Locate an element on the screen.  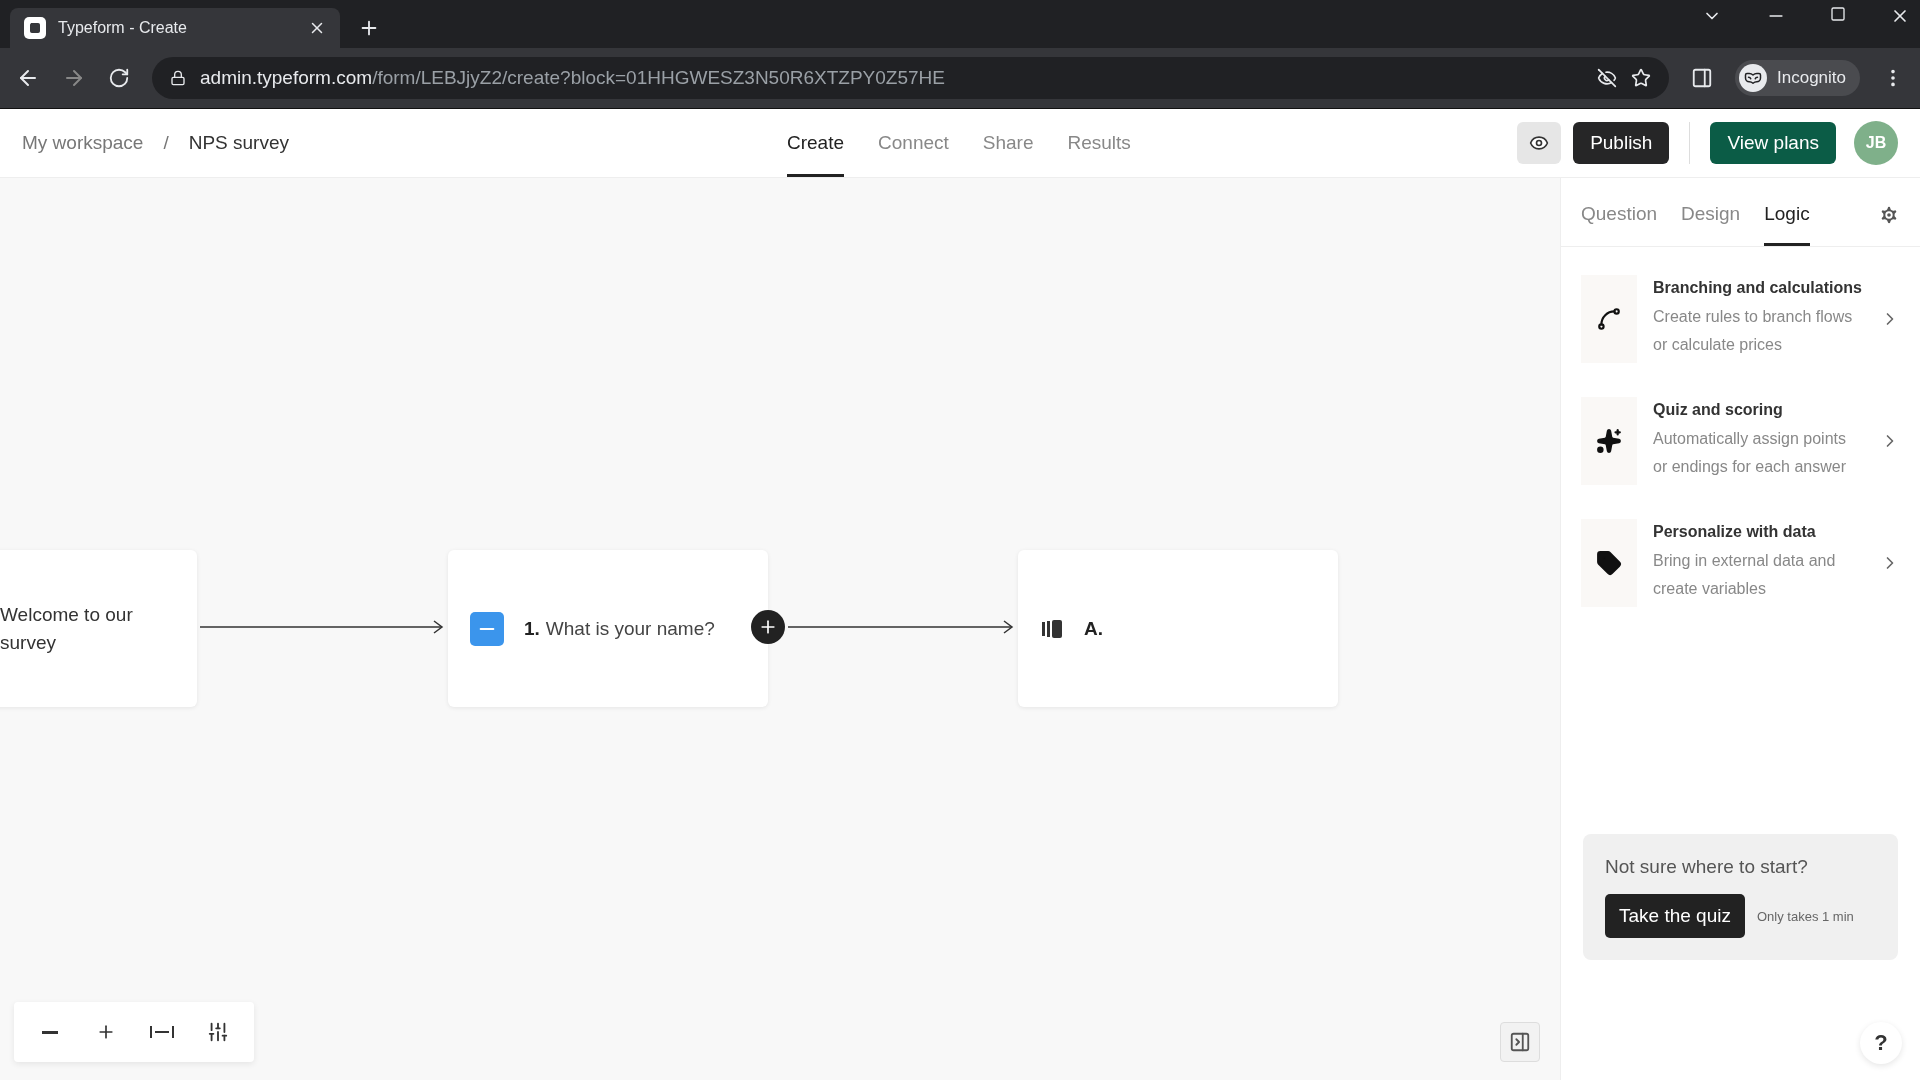
view-plans-button: View plans is located at coordinates (1773, 143).